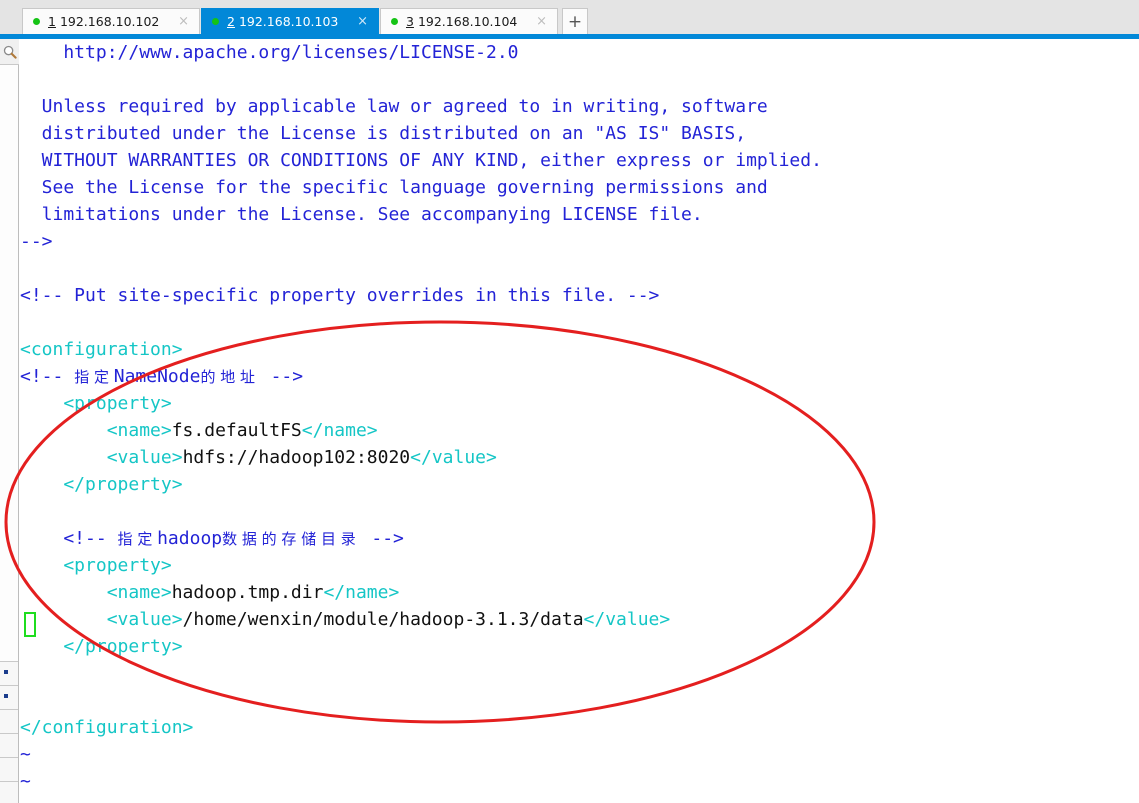 The width and height of the screenshot is (1139, 803). Describe the element at coordinates (231, 21) in the screenshot. I see `tab-index-label: 2` at that location.